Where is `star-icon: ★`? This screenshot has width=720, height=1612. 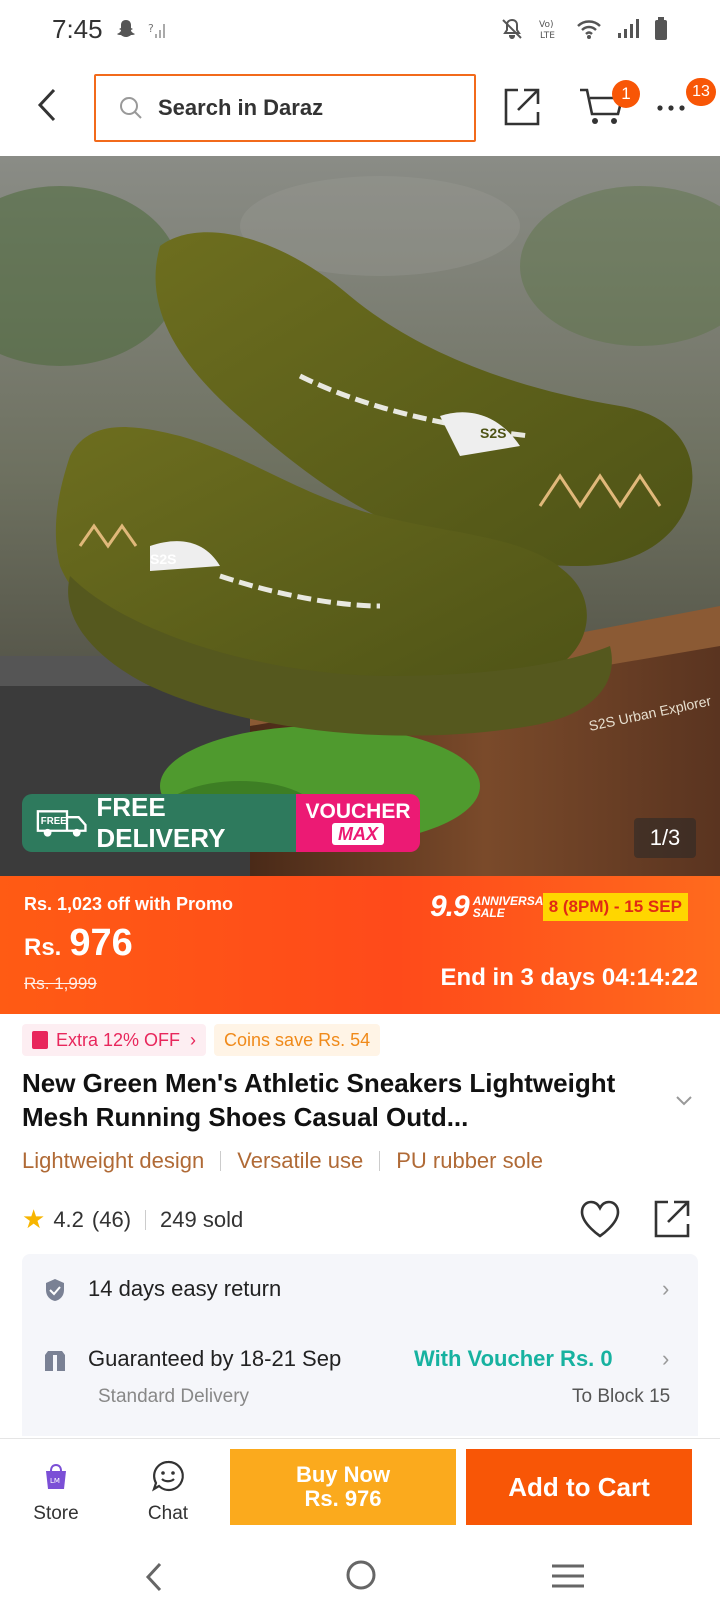 star-icon: ★ is located at coordinates (34, 1219).